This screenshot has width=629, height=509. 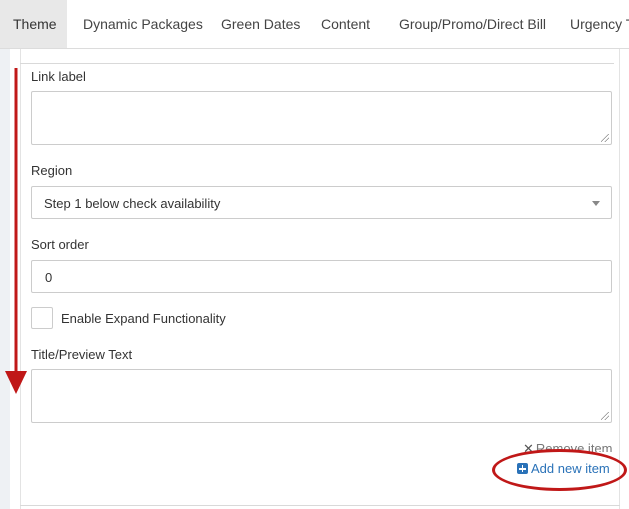 What do you see at coordinates (82, 354) in the screenshot?
I see `title-preview-label: Title/Preview Text` at bounding box center [82, 354].